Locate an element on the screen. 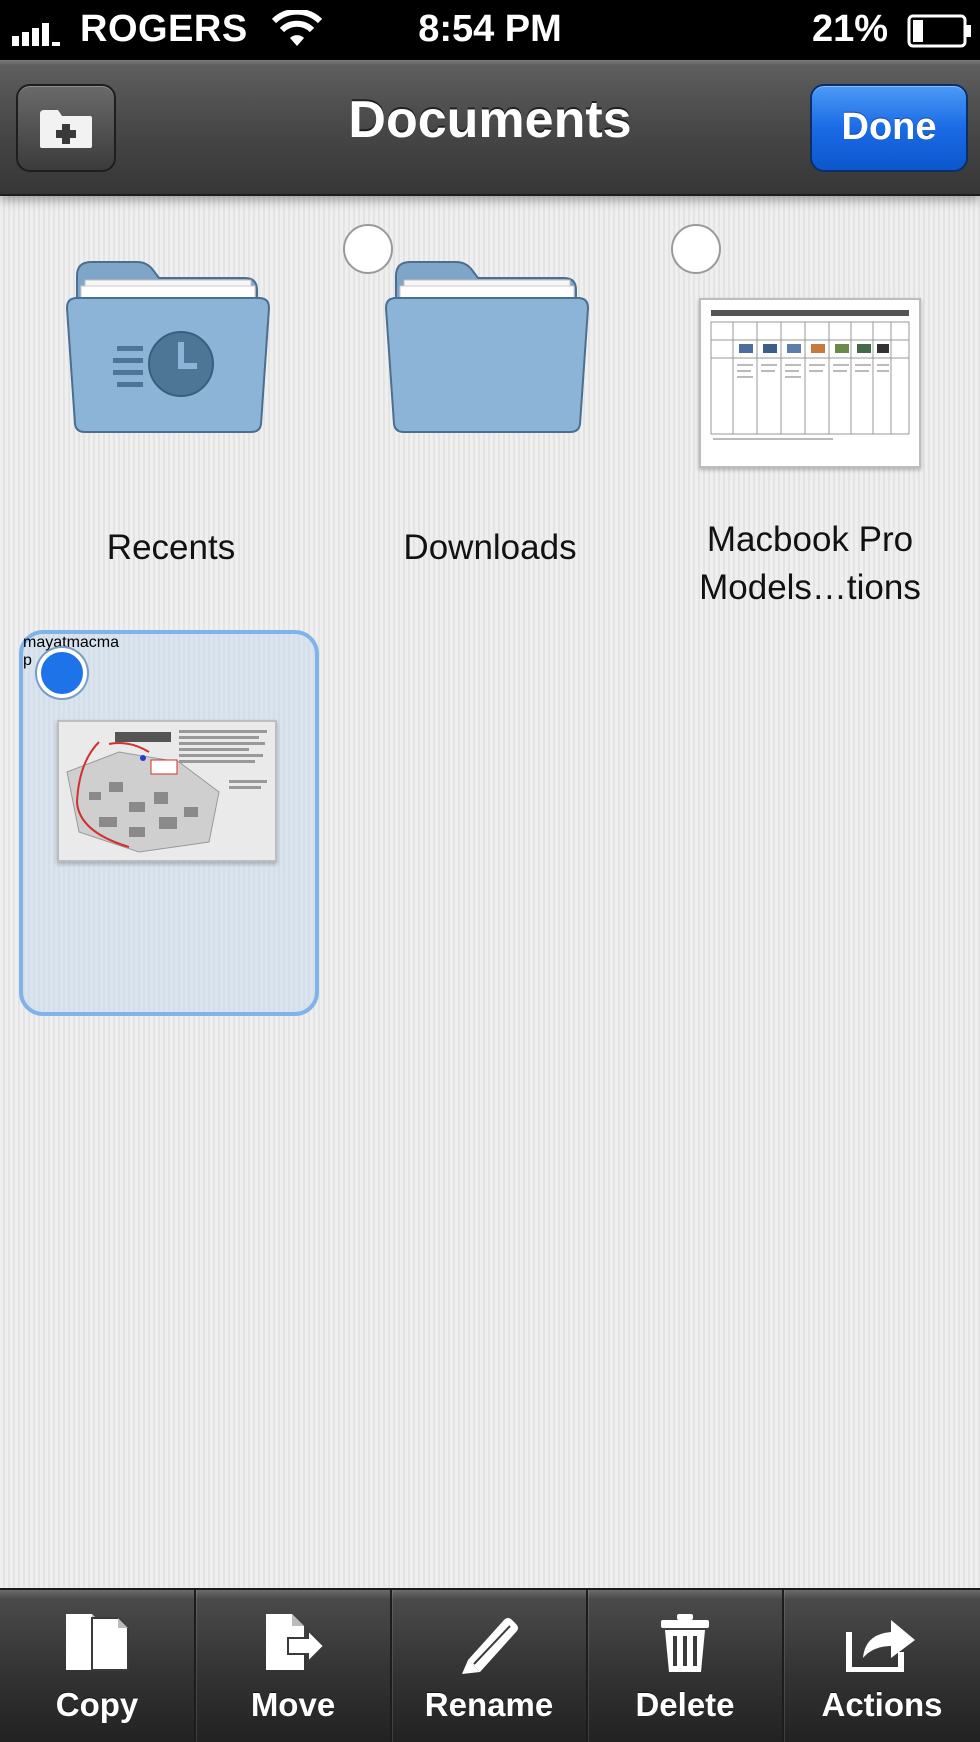 The height and width of the screenshot is (1742, 980). item-label-line-2: Models…tions is located at coordinates (810, 587).